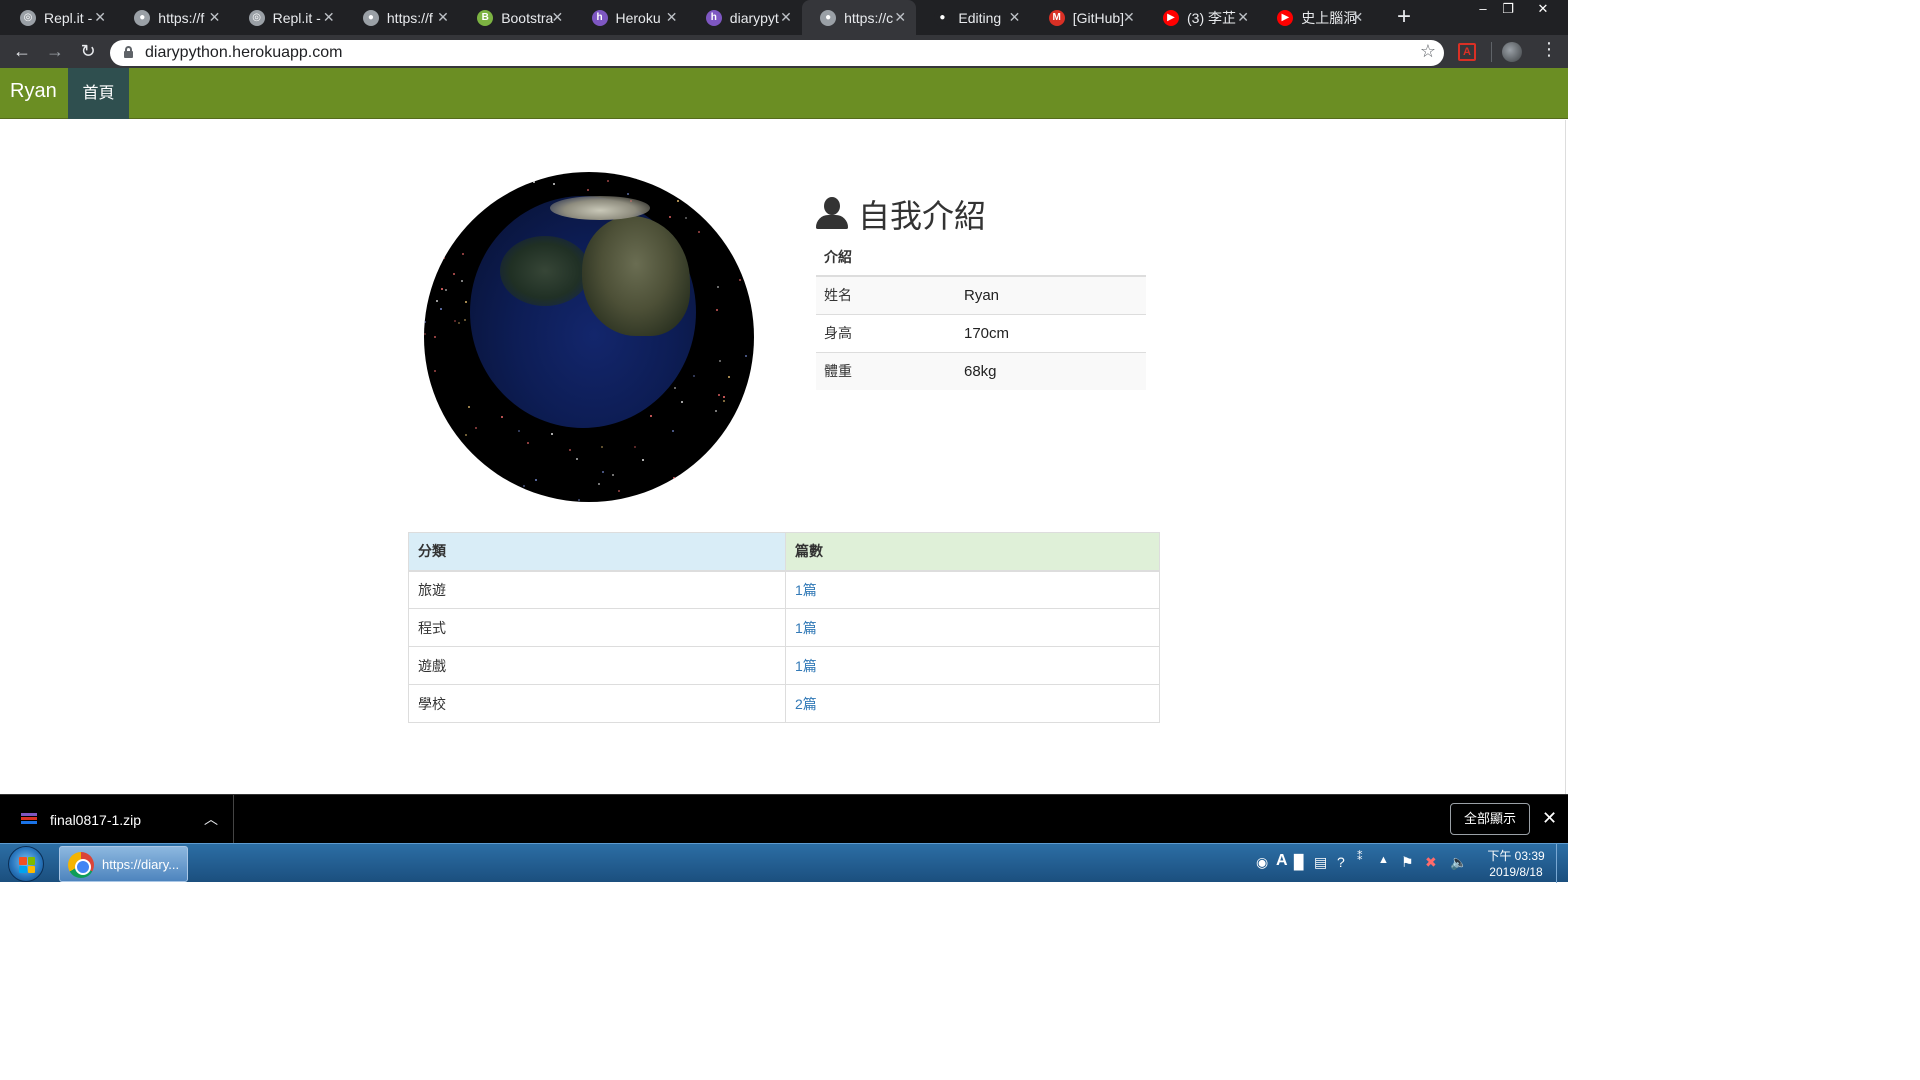 The height and width of the screenshot is (1080, 1920). Describe the element at coordinates (886, 332) in the screenshot. I see `field-label: 身高` at that location.